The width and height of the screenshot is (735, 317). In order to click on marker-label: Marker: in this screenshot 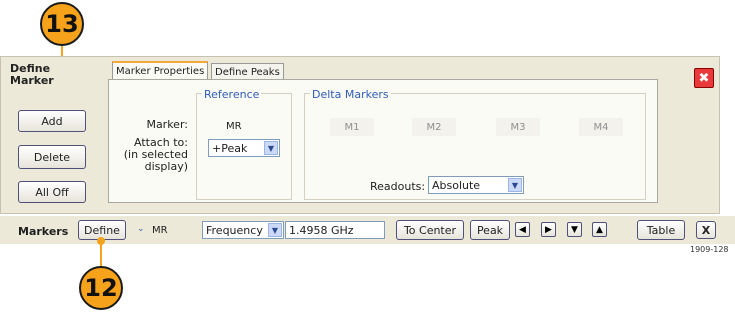, I will do `click(167, 124)`.